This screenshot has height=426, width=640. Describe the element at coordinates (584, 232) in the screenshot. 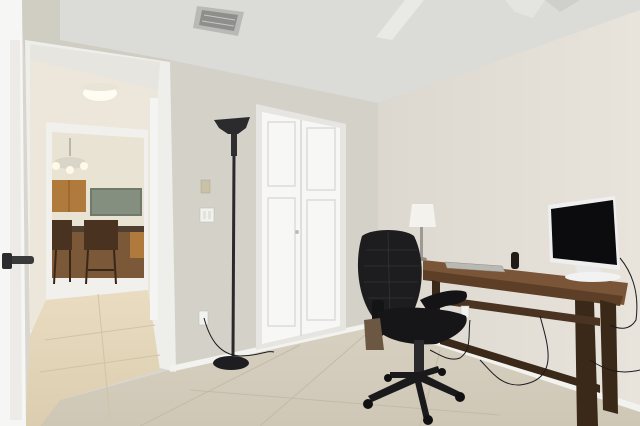

I see `monitor-screen` at that location.